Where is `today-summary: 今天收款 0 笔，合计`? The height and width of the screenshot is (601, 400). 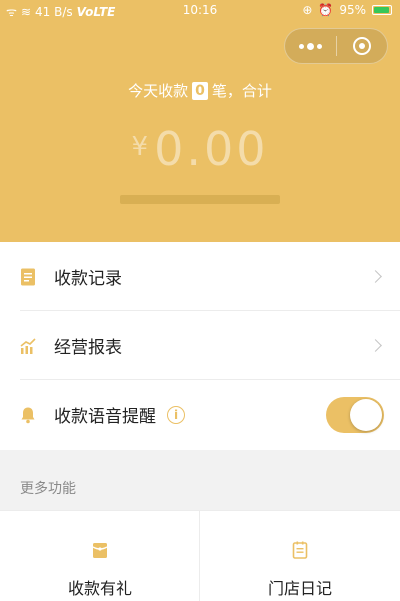 today-summary: 今天收款 0 笔，合计 is located at coordinates (200, 90).